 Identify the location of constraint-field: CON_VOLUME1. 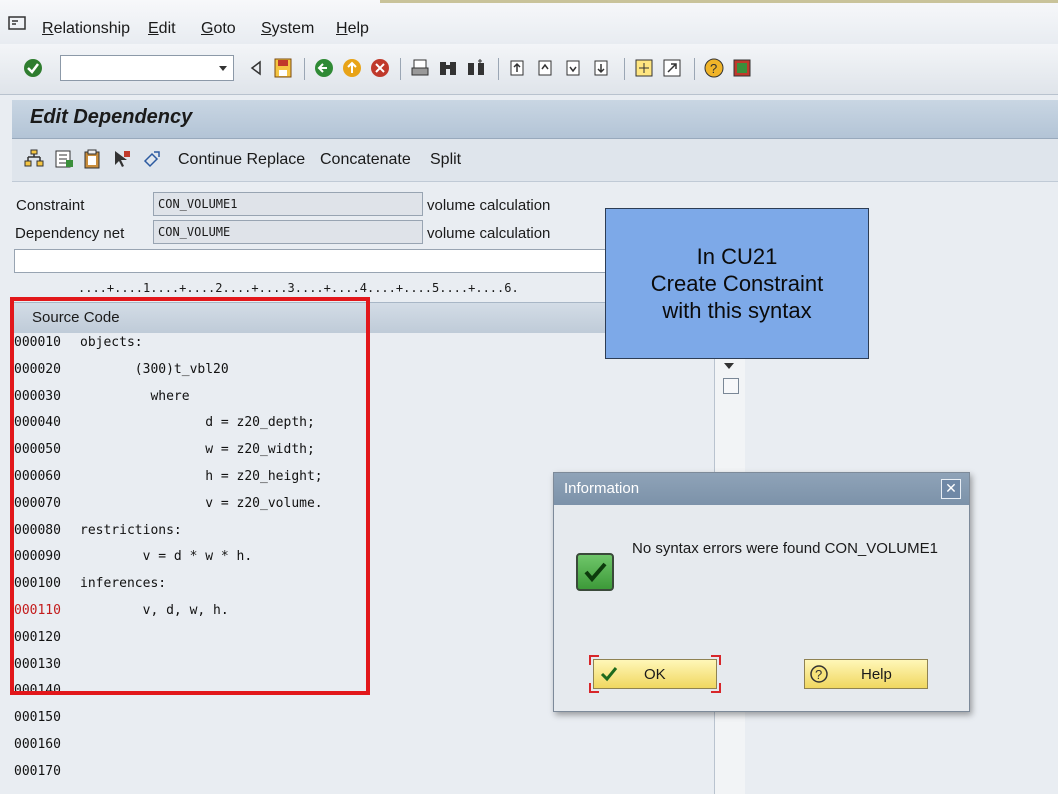
(288, 204).